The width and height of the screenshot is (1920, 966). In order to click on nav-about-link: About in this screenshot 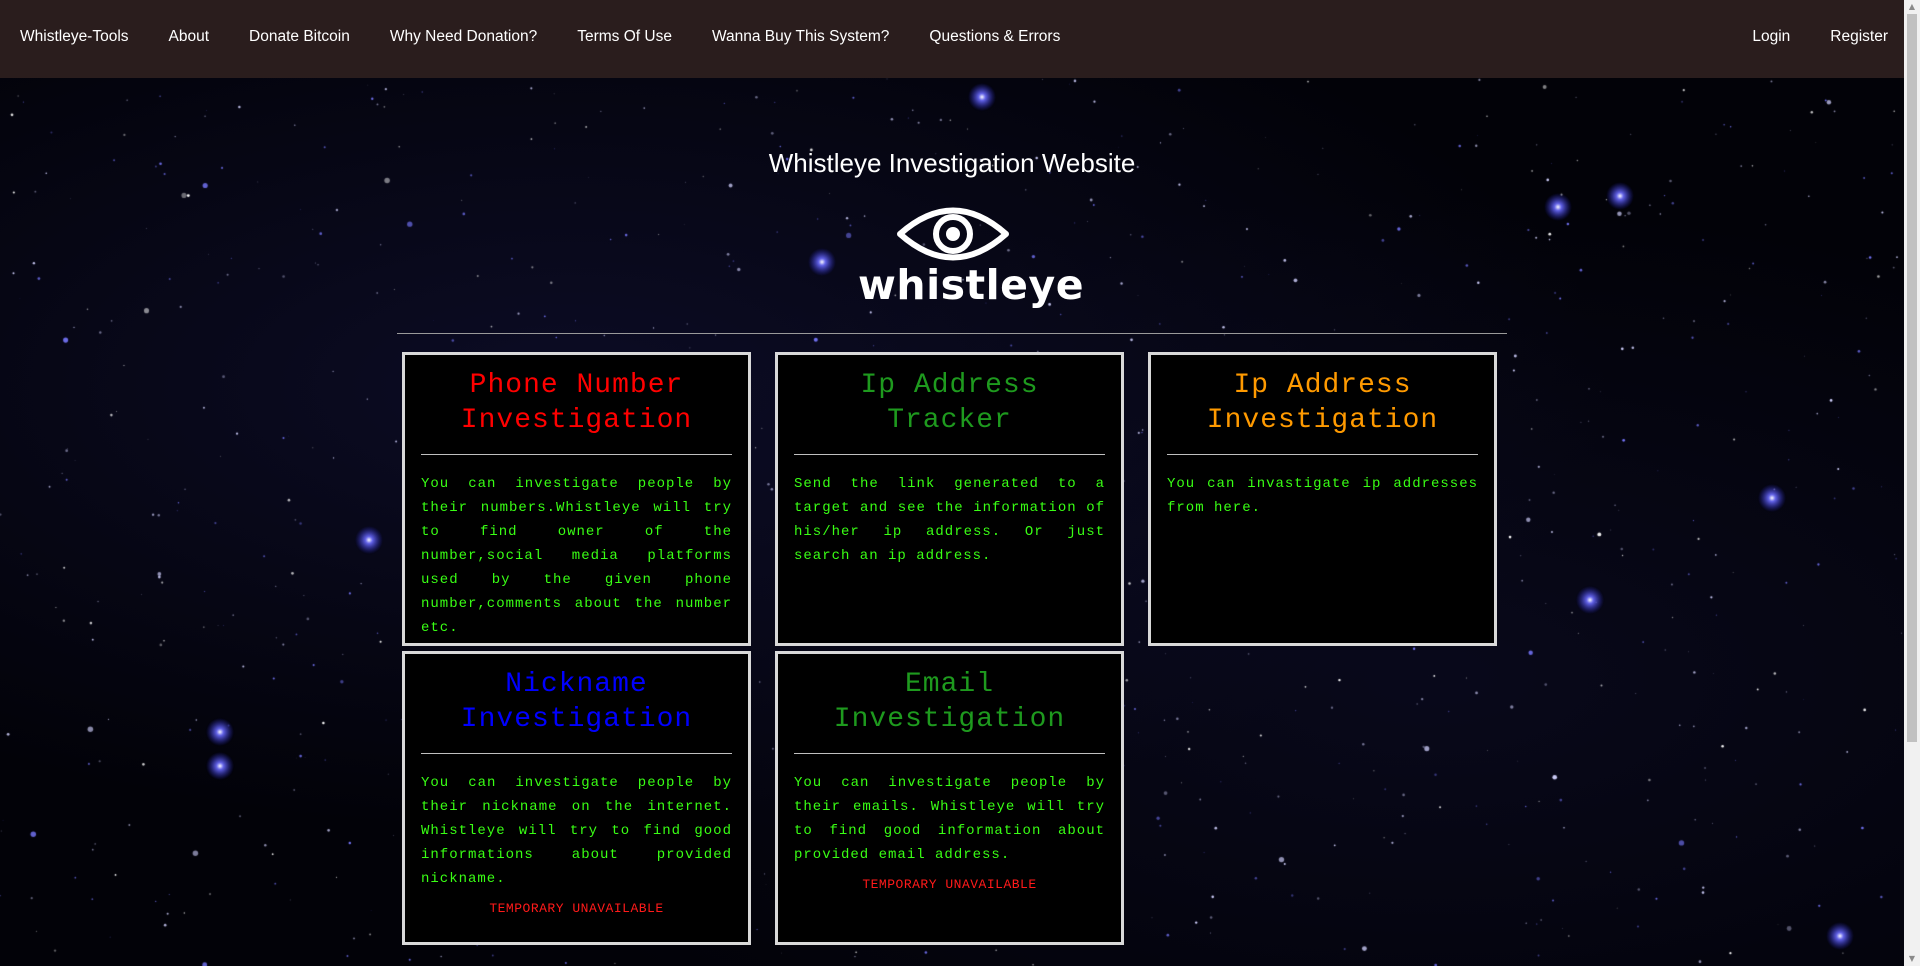, I will do `click(189, 37)`.